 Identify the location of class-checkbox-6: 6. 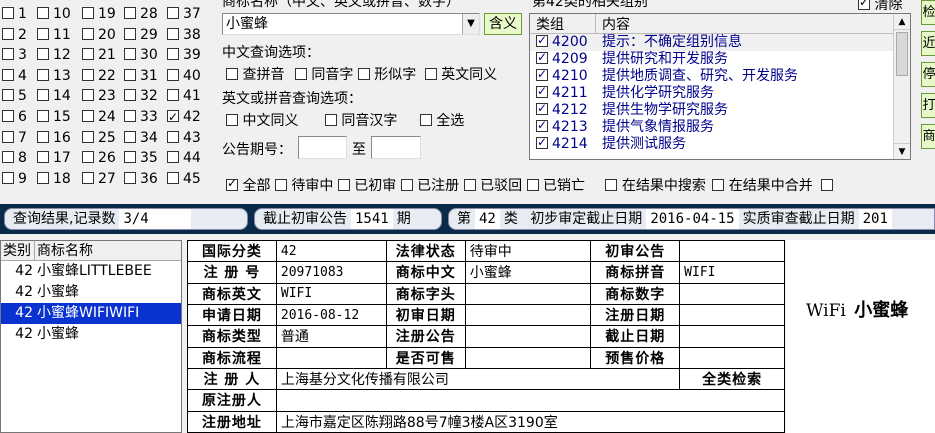
(14, 117).